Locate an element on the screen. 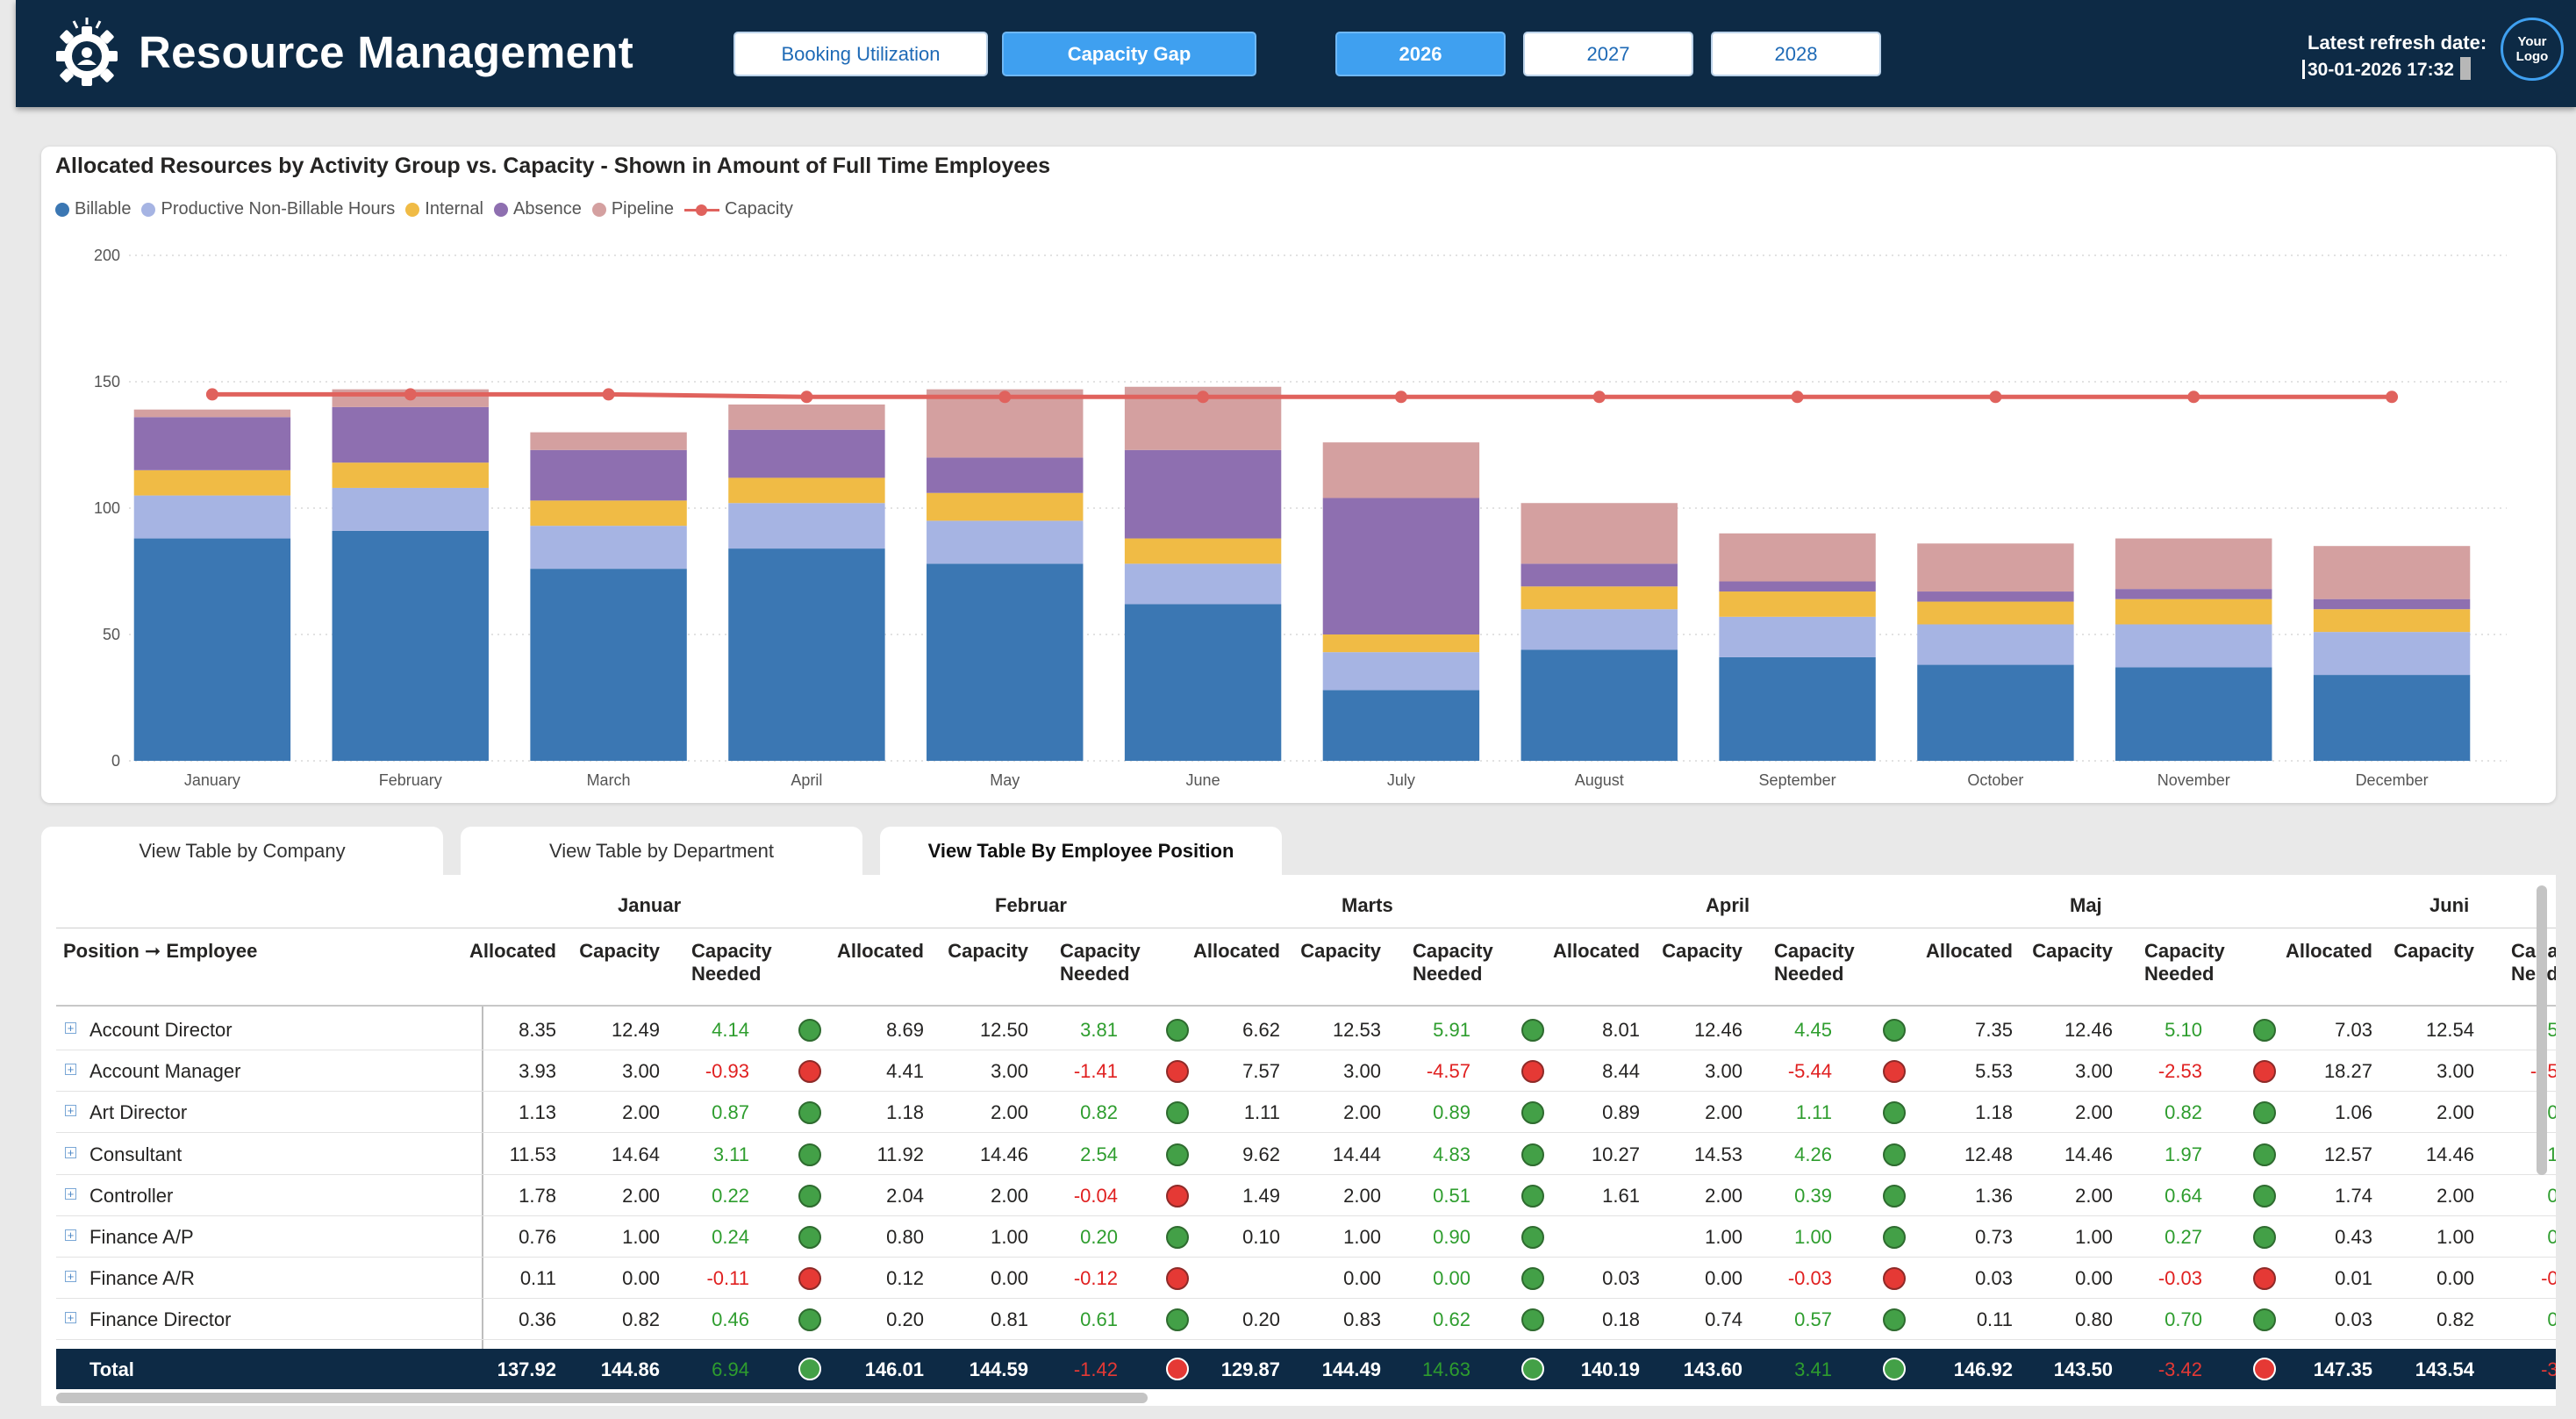 Image resolution: width=2576 pixels, height=1419 pixels. year-2026-button: 2026 is located at coordinates (1420, 54).